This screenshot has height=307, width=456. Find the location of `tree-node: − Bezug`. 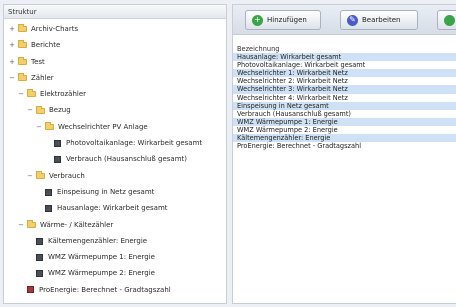

tree-node: − Bezug is located at coordinates (115, 110).